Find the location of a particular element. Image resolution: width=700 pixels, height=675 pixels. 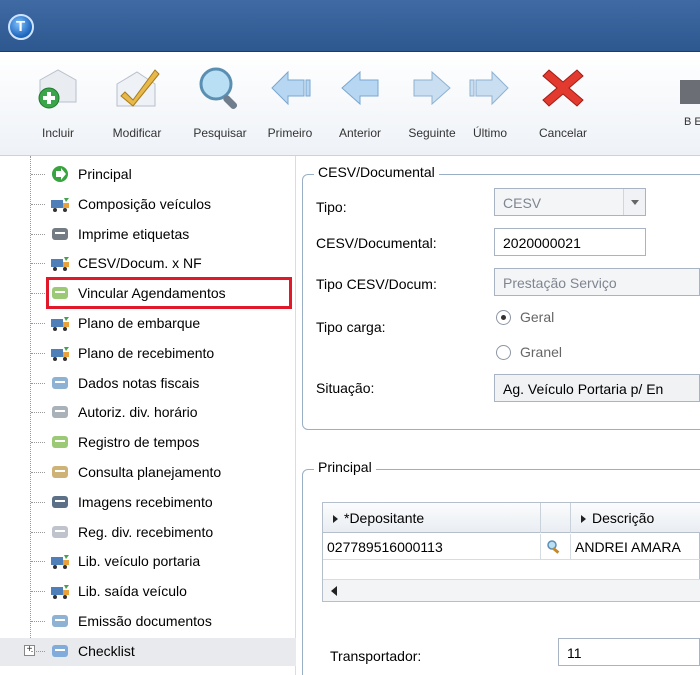

grid-header: *Depositante Descrição is located at coordinates (511, 518).